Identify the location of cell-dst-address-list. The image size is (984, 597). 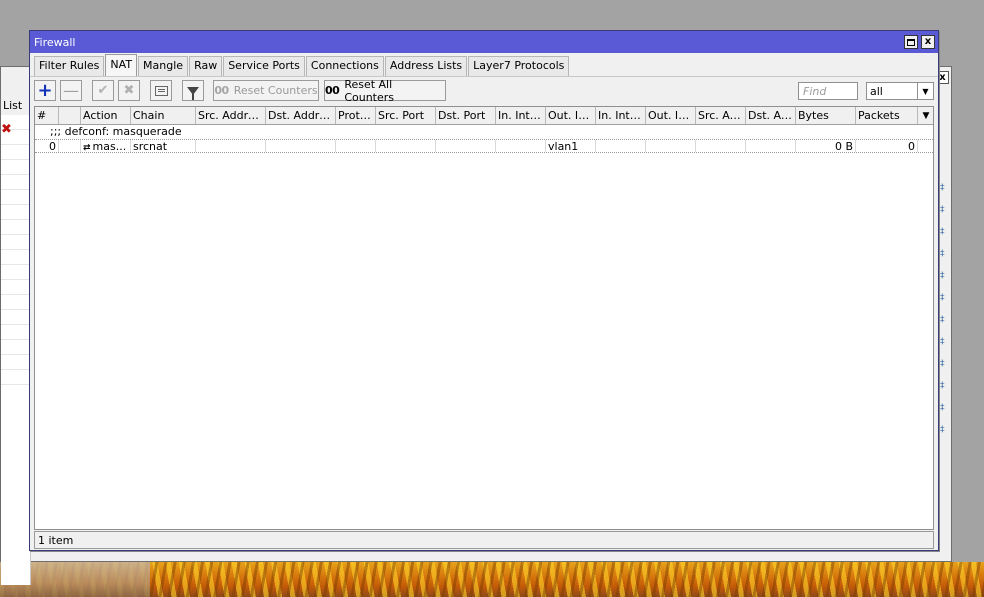
(771, 146).